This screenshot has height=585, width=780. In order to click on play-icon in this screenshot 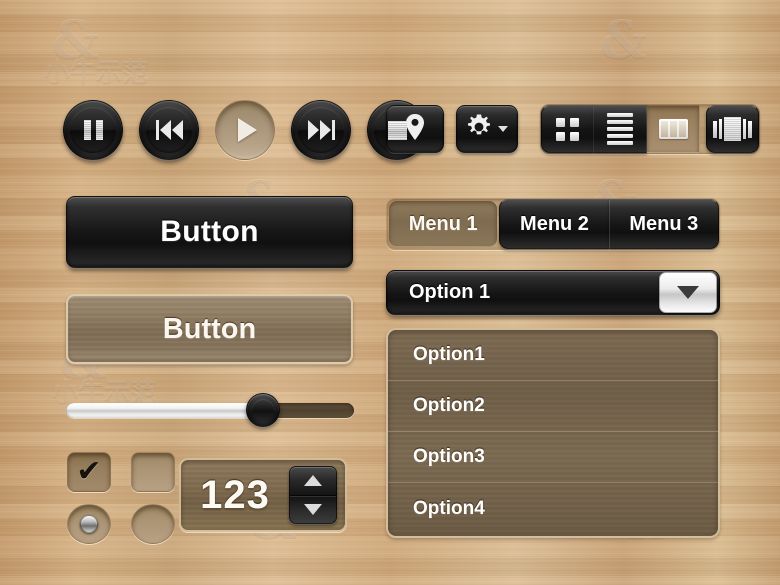, I will do `click(245, 130)`.